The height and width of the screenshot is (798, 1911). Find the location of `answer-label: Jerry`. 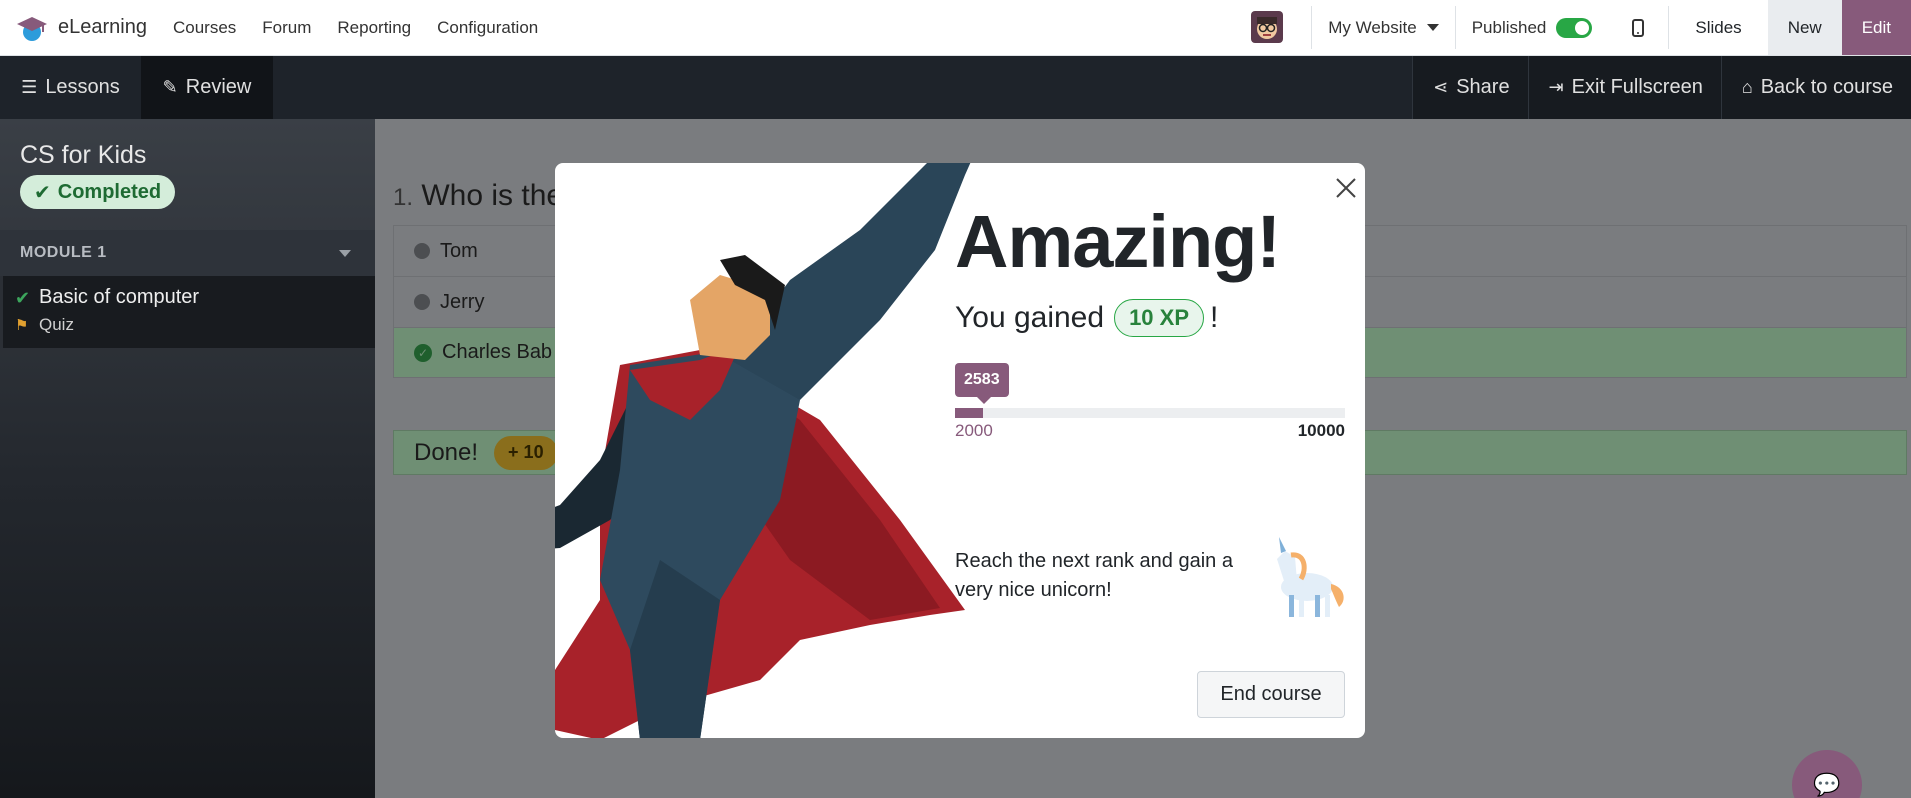

answer-label: Jerry is located at coordinates (462, 301).